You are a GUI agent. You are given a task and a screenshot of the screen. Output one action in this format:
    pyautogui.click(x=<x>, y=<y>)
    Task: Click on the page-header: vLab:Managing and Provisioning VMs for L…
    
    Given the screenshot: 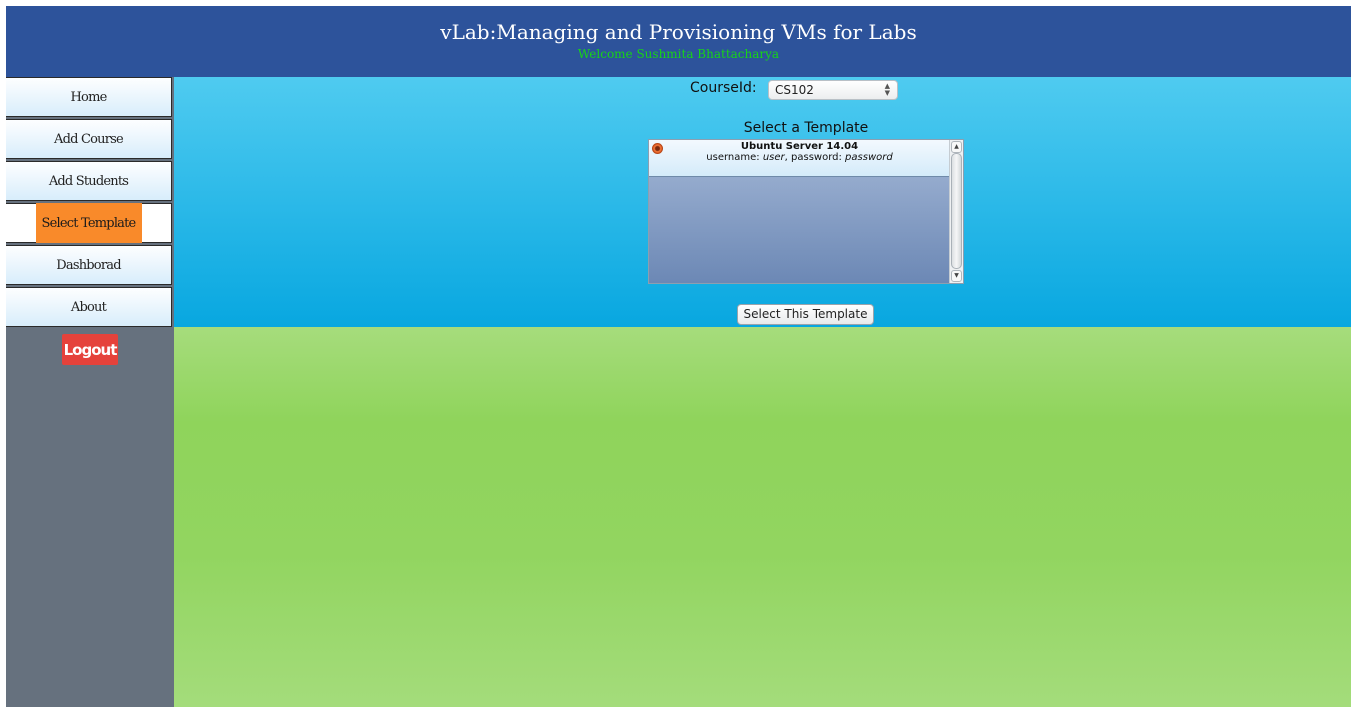 What is the action you would take?
    pyautogui.click(x=678, y=41)
    